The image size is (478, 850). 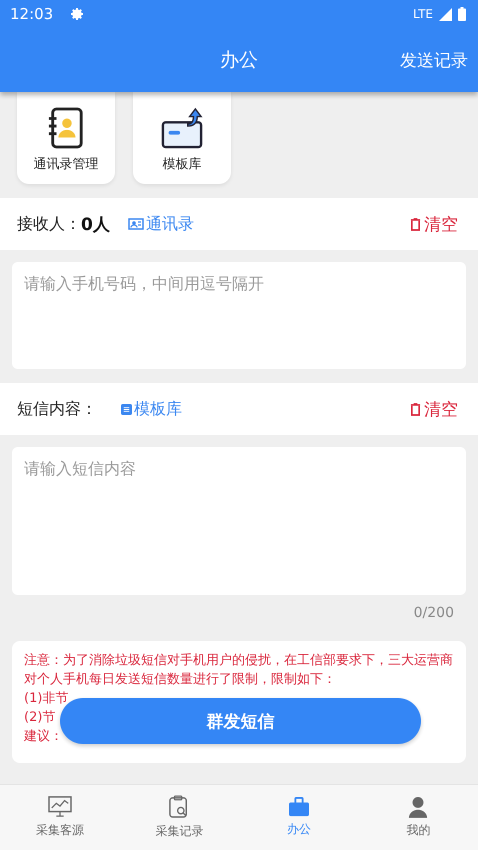 What do you see at coordinates (161, 224) in the screenshot?
I see `contacts-link: 通讯录` at bounding box center [161, 224].